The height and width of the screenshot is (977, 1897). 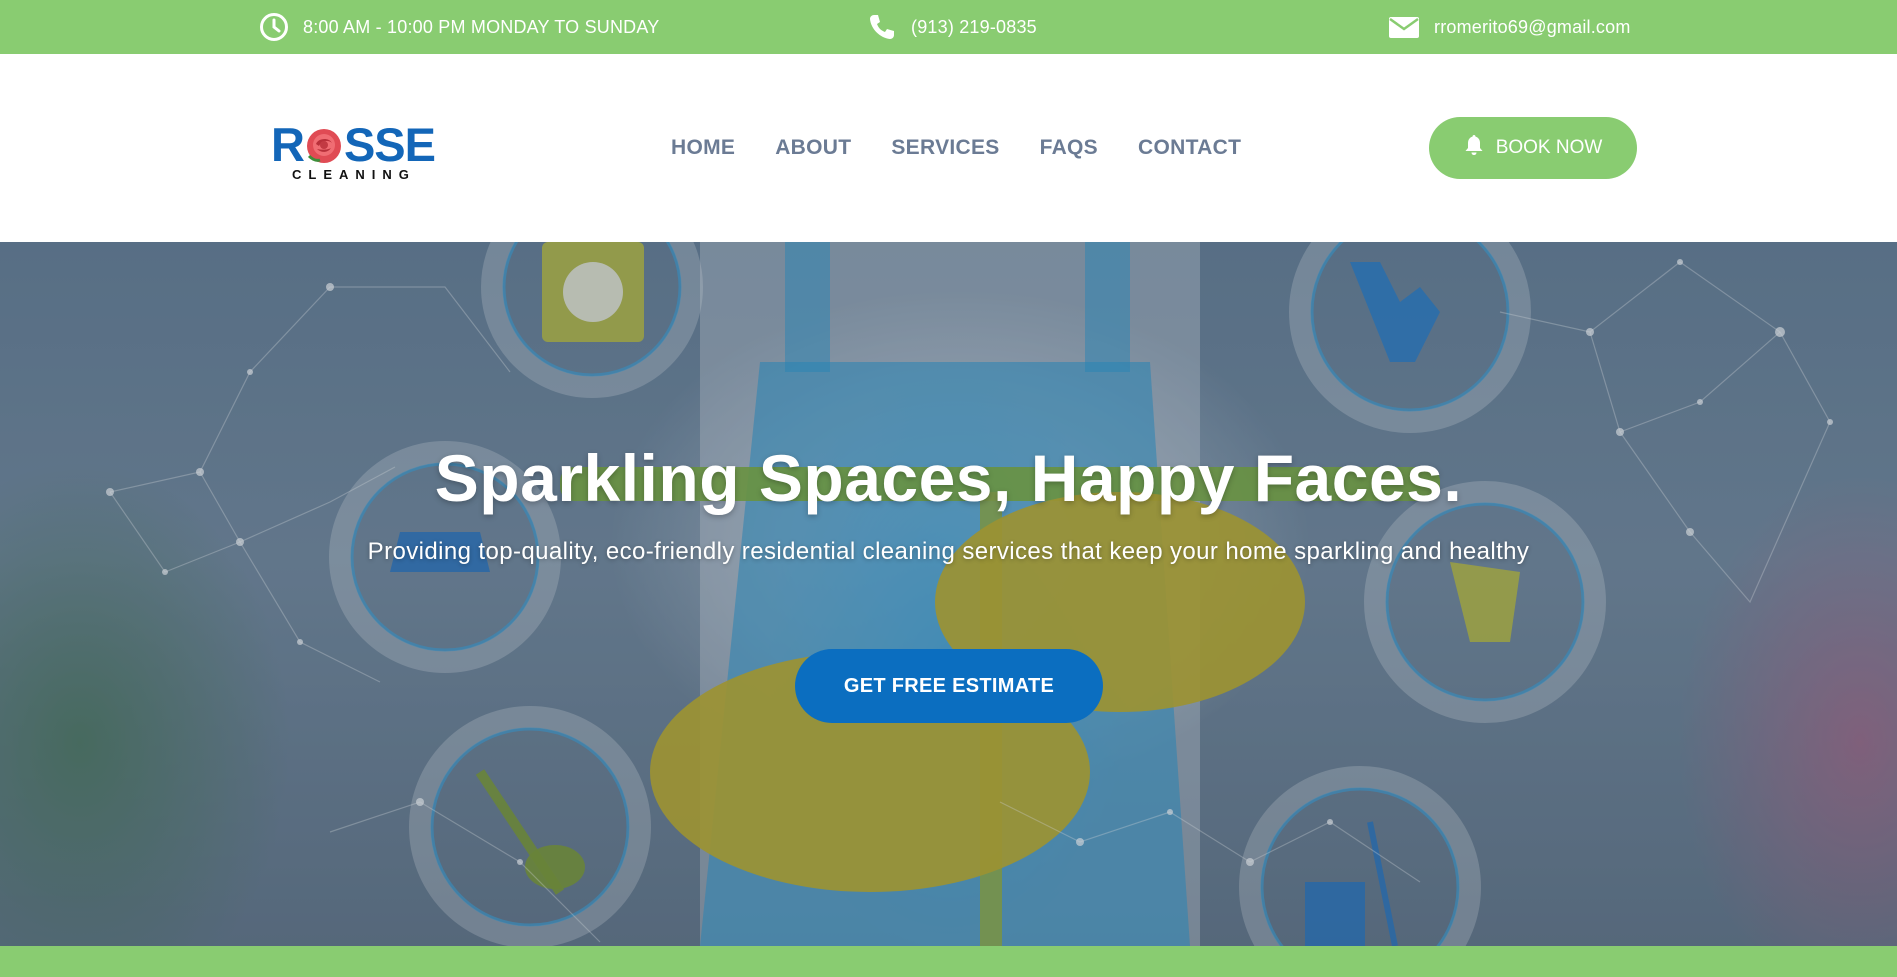 What do you see at coordinates (974, 26) in the screenshot?
I see `phone-text: (913) 219-0835` at bounding box center [974, 26].